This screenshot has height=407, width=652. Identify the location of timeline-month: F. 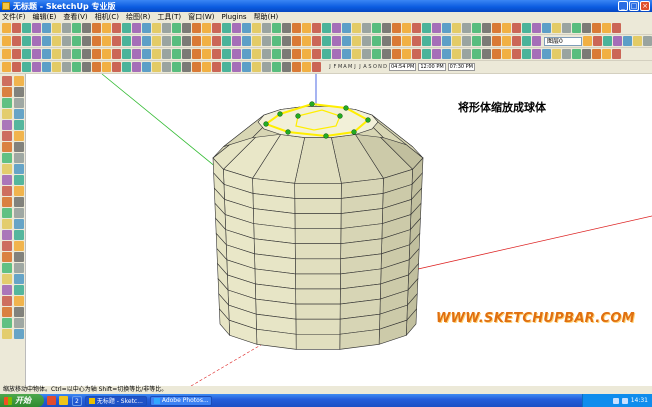
(335, 67).